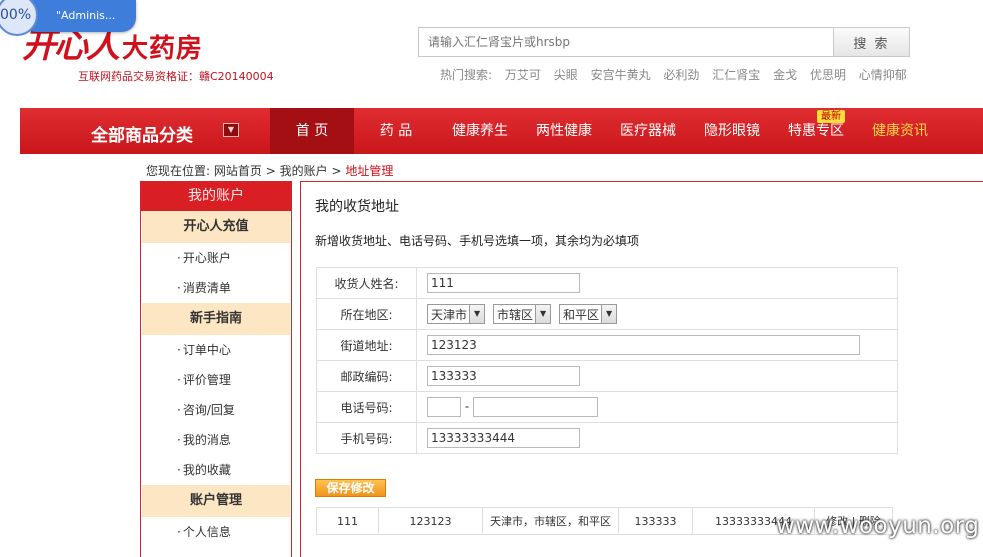 This screenshot has height=557, width=983. Describe the element at coordinates (148, 54) in the screenshot. I see `site-logo: 开心人 大药房 互联网药品交易资格证：赣C20140004` at that location.